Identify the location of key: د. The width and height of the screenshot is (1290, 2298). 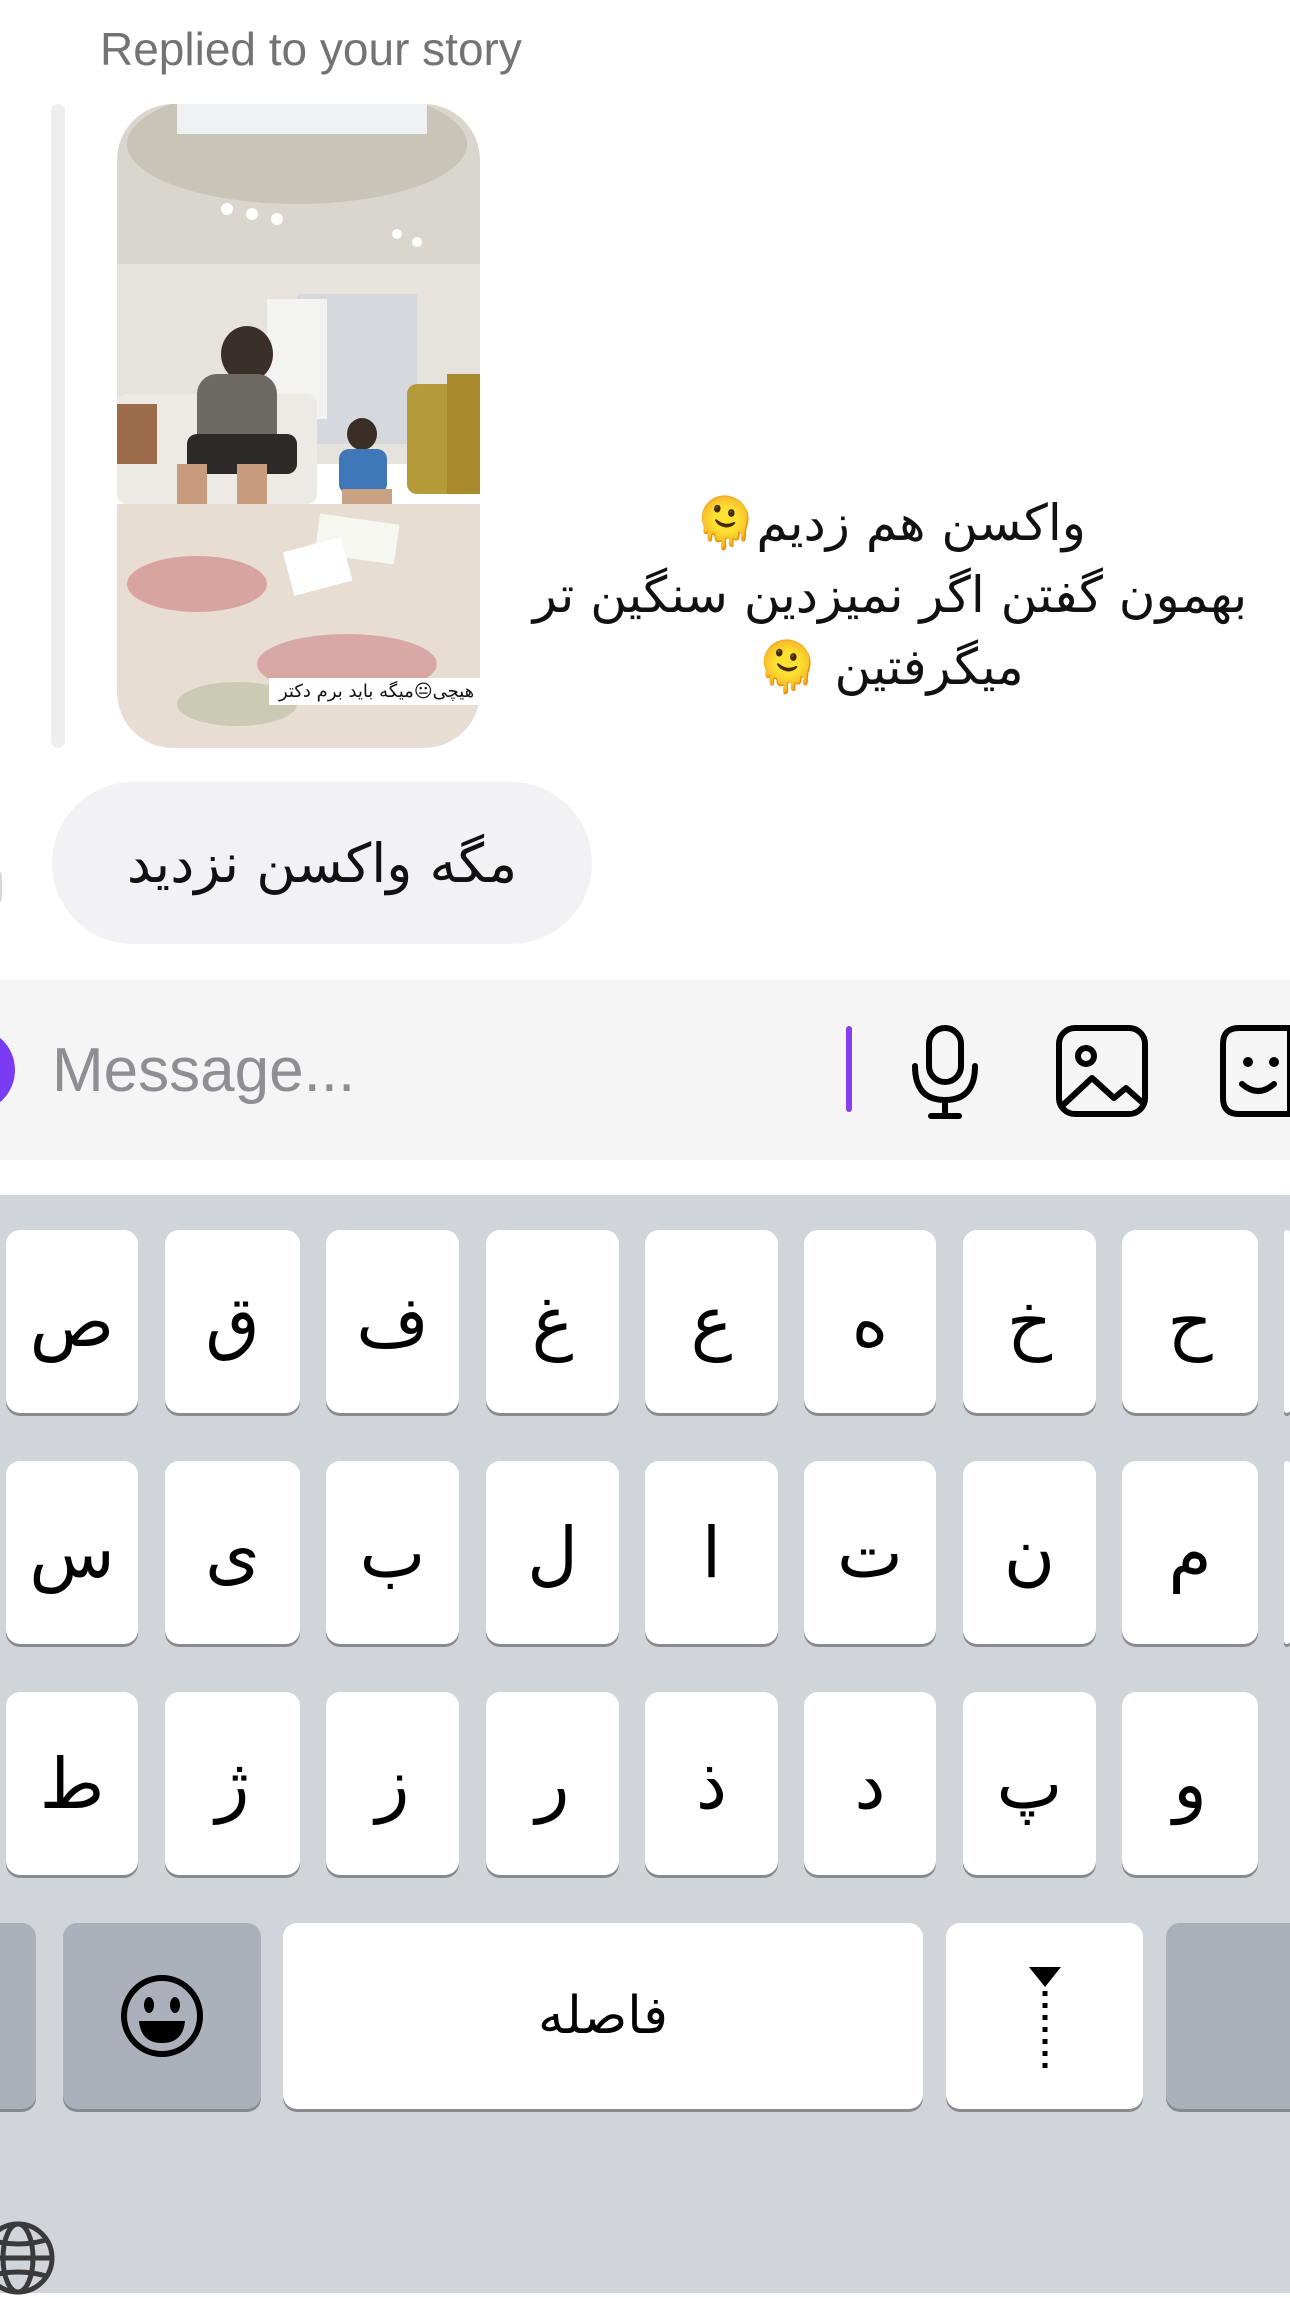
(870, 1783).